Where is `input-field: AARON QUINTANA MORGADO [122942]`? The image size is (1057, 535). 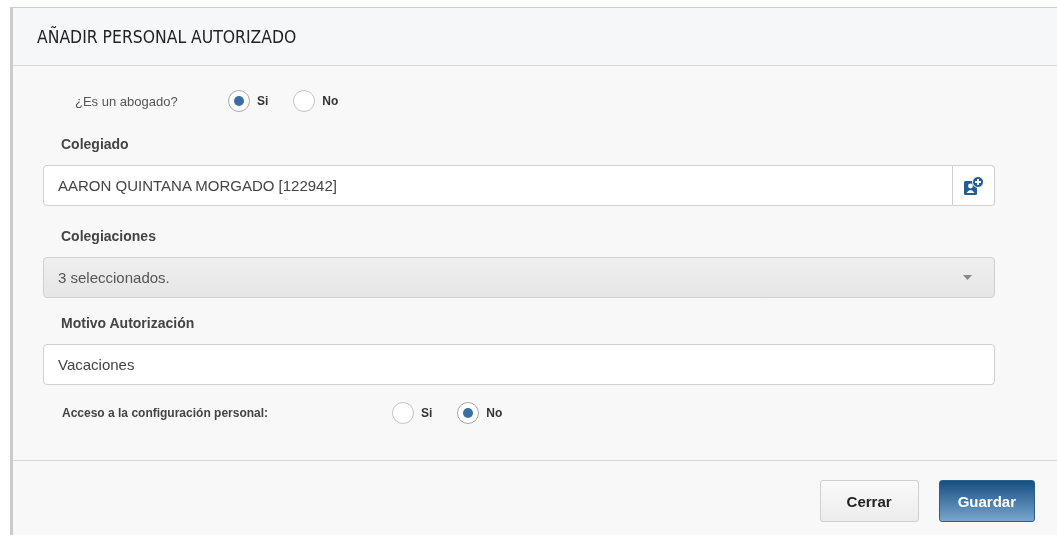
input-field: AARON QUINTANA MORGADO [122942] is located at coordinates (498, 185).